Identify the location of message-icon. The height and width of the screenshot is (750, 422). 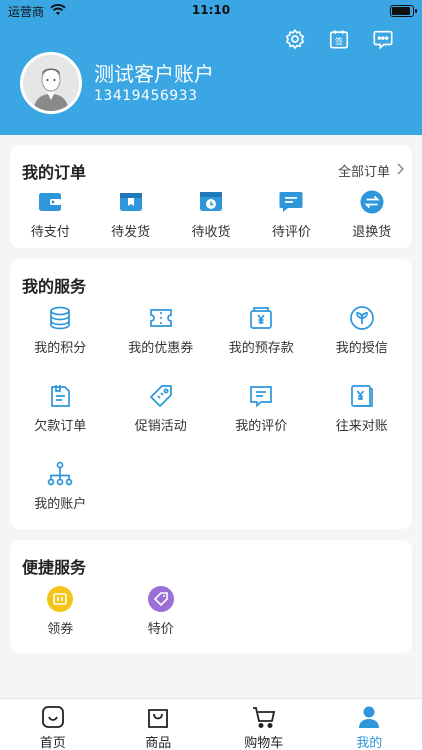
(383, 39).